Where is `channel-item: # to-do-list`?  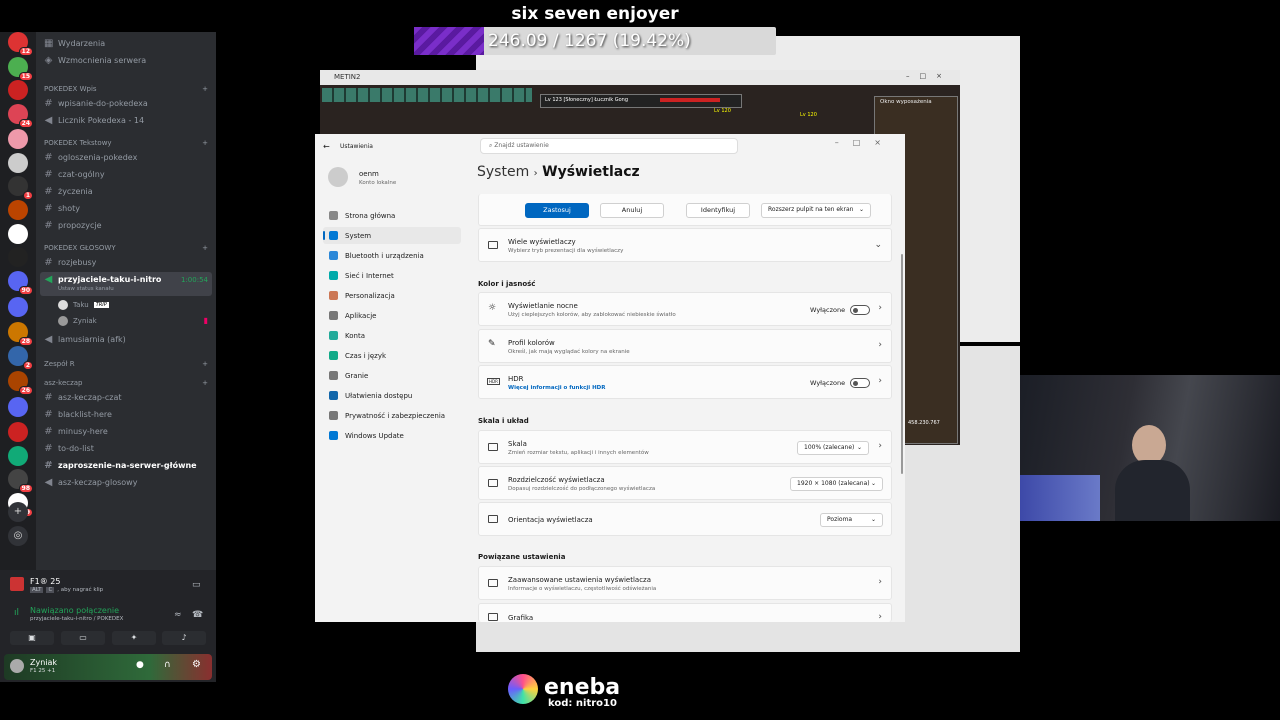
channel-item: # to-do-list is located at coordinates (126, 448).